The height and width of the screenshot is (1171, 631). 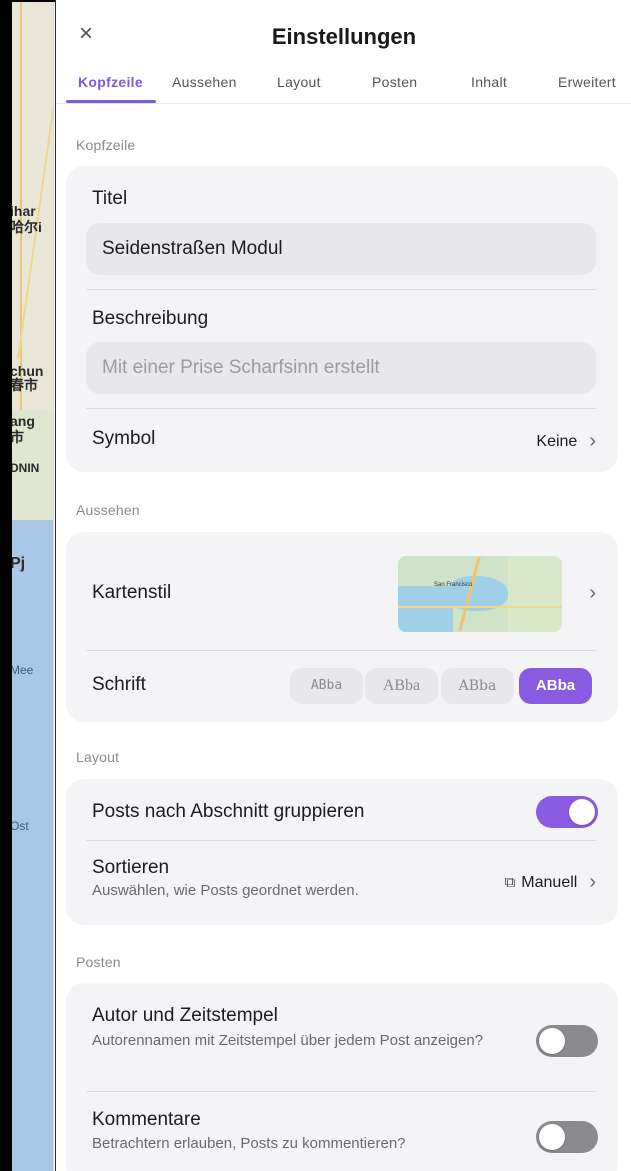 I want to click on tab-erweitert: Erweitert, so click(x=587, y=82).